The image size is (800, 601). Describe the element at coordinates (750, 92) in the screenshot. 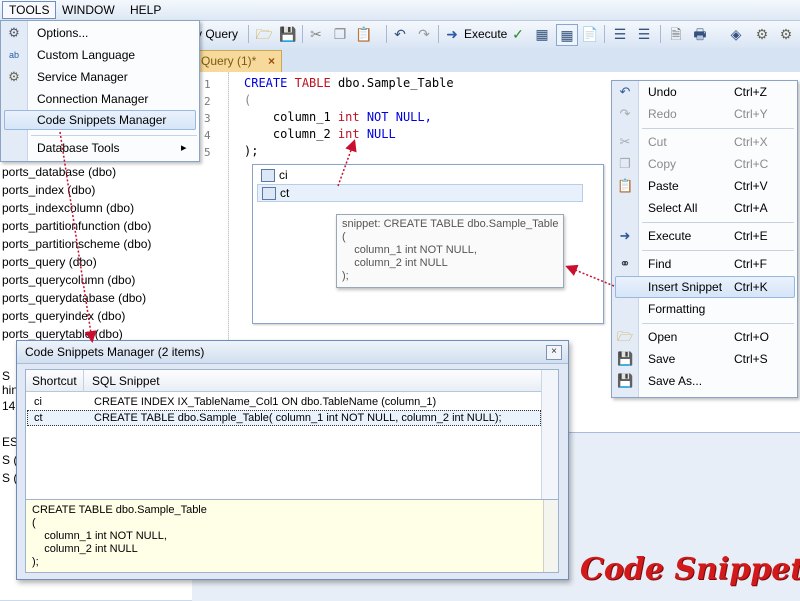

I see `ctx-shortcut: Ctrl+Z` at that location.